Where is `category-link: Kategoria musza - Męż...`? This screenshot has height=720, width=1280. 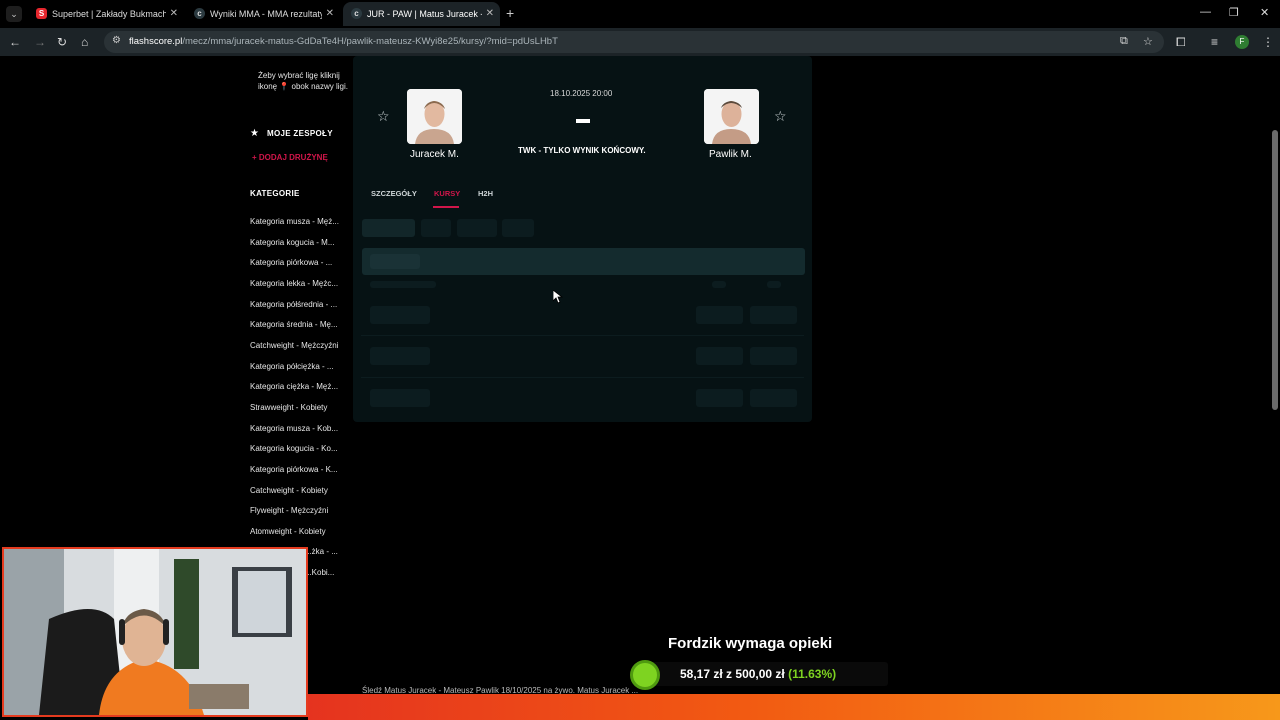 category-link: Kategoria musza - Męż... is located at coordinates (294, 221).